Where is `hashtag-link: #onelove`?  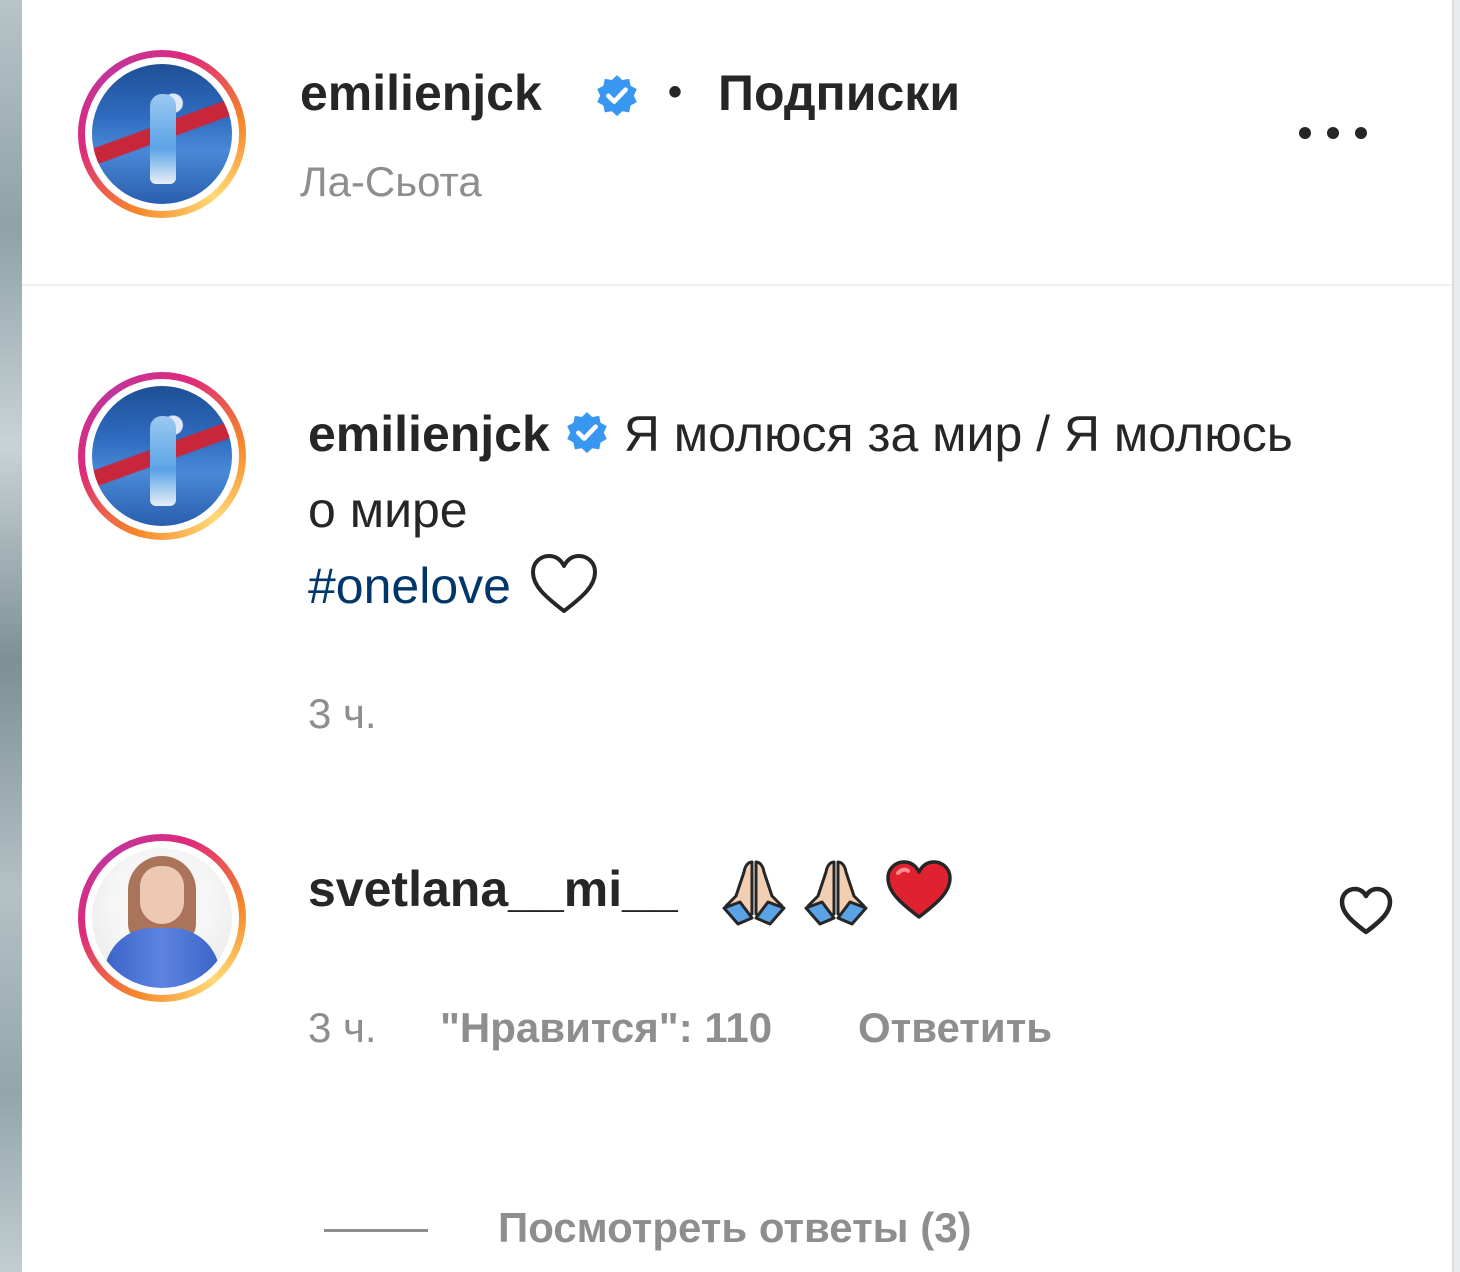
hashtag-link: #onelove is located at coordinates (409, 586).